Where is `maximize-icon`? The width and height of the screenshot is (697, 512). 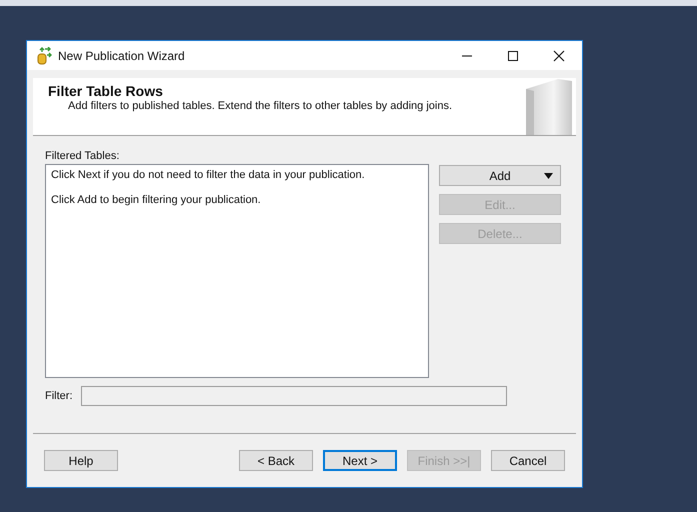
maximize-icon is located at coordinates (513, 56).